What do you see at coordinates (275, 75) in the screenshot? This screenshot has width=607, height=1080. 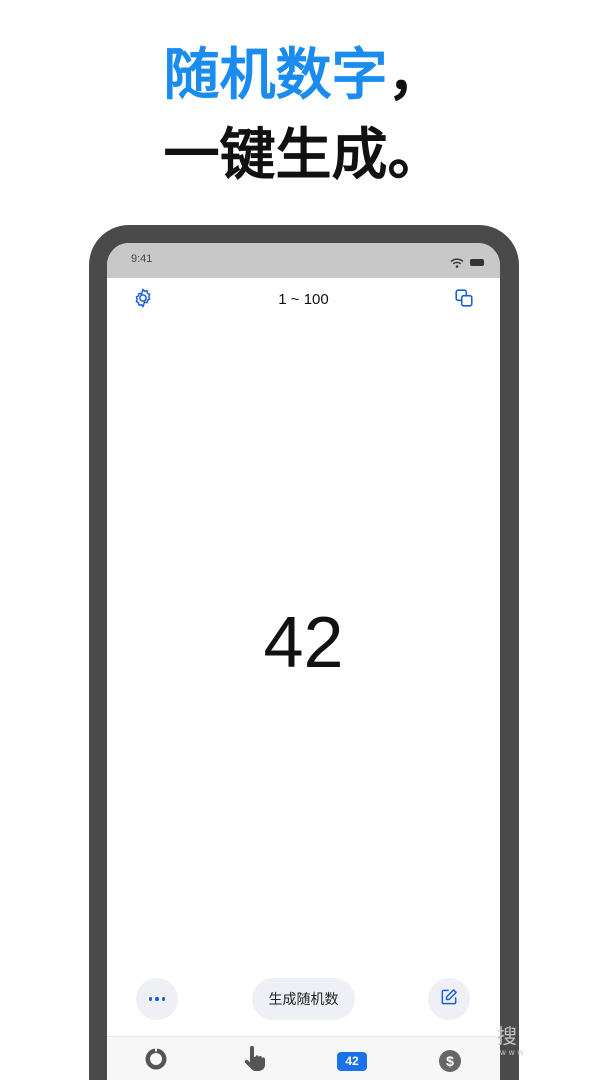 I see `headline-highlight: 随机数字` at bounding box center [275, 75].